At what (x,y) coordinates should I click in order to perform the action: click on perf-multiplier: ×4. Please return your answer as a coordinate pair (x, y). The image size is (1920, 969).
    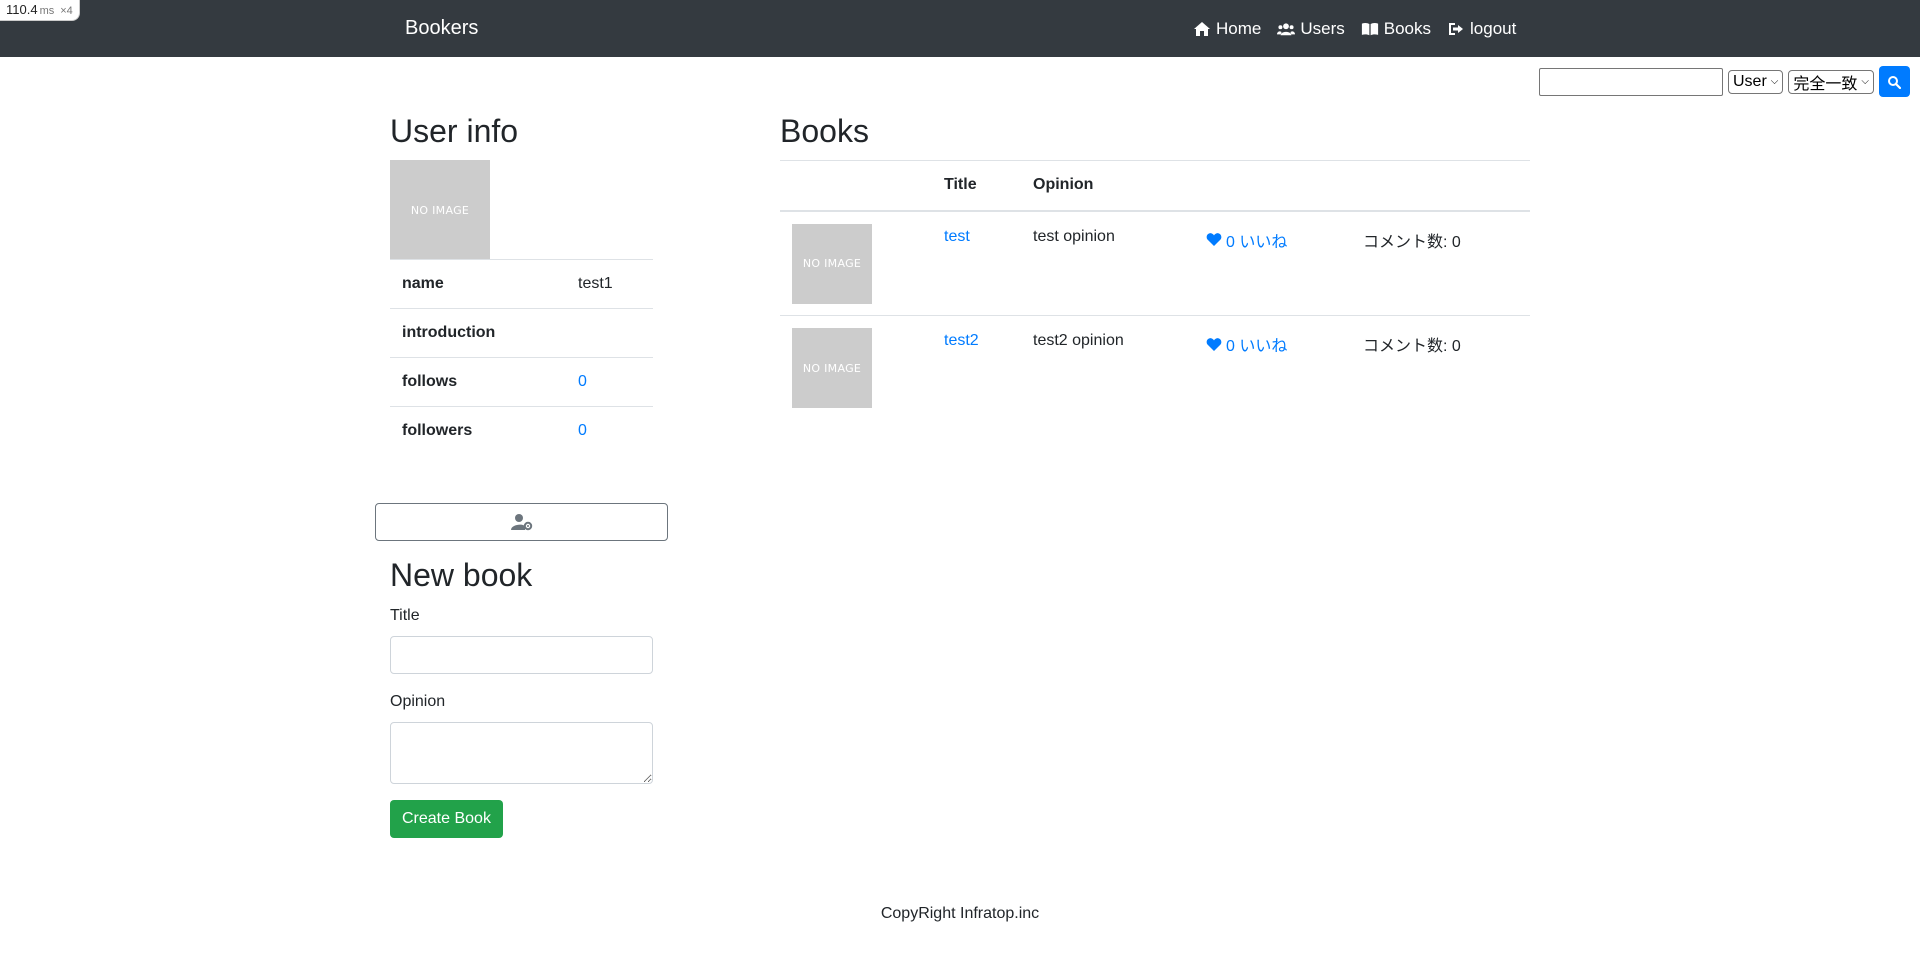
    Looking at the image, I should click on (66, 11).